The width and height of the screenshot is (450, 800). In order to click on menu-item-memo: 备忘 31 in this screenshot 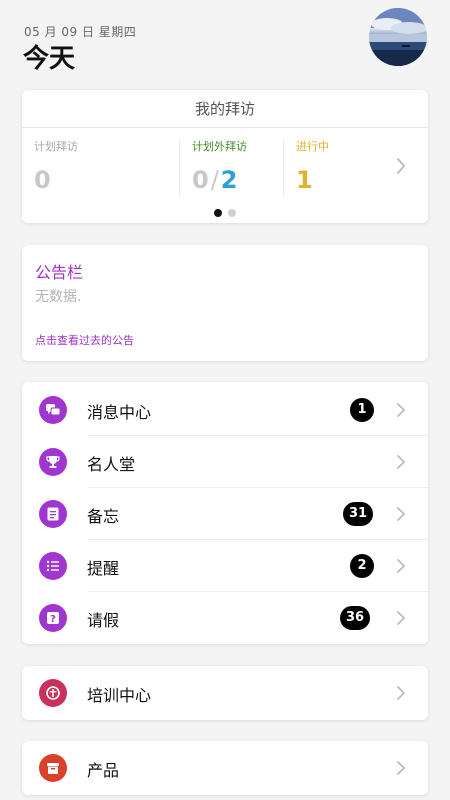, I will do `click(225, 514)`.